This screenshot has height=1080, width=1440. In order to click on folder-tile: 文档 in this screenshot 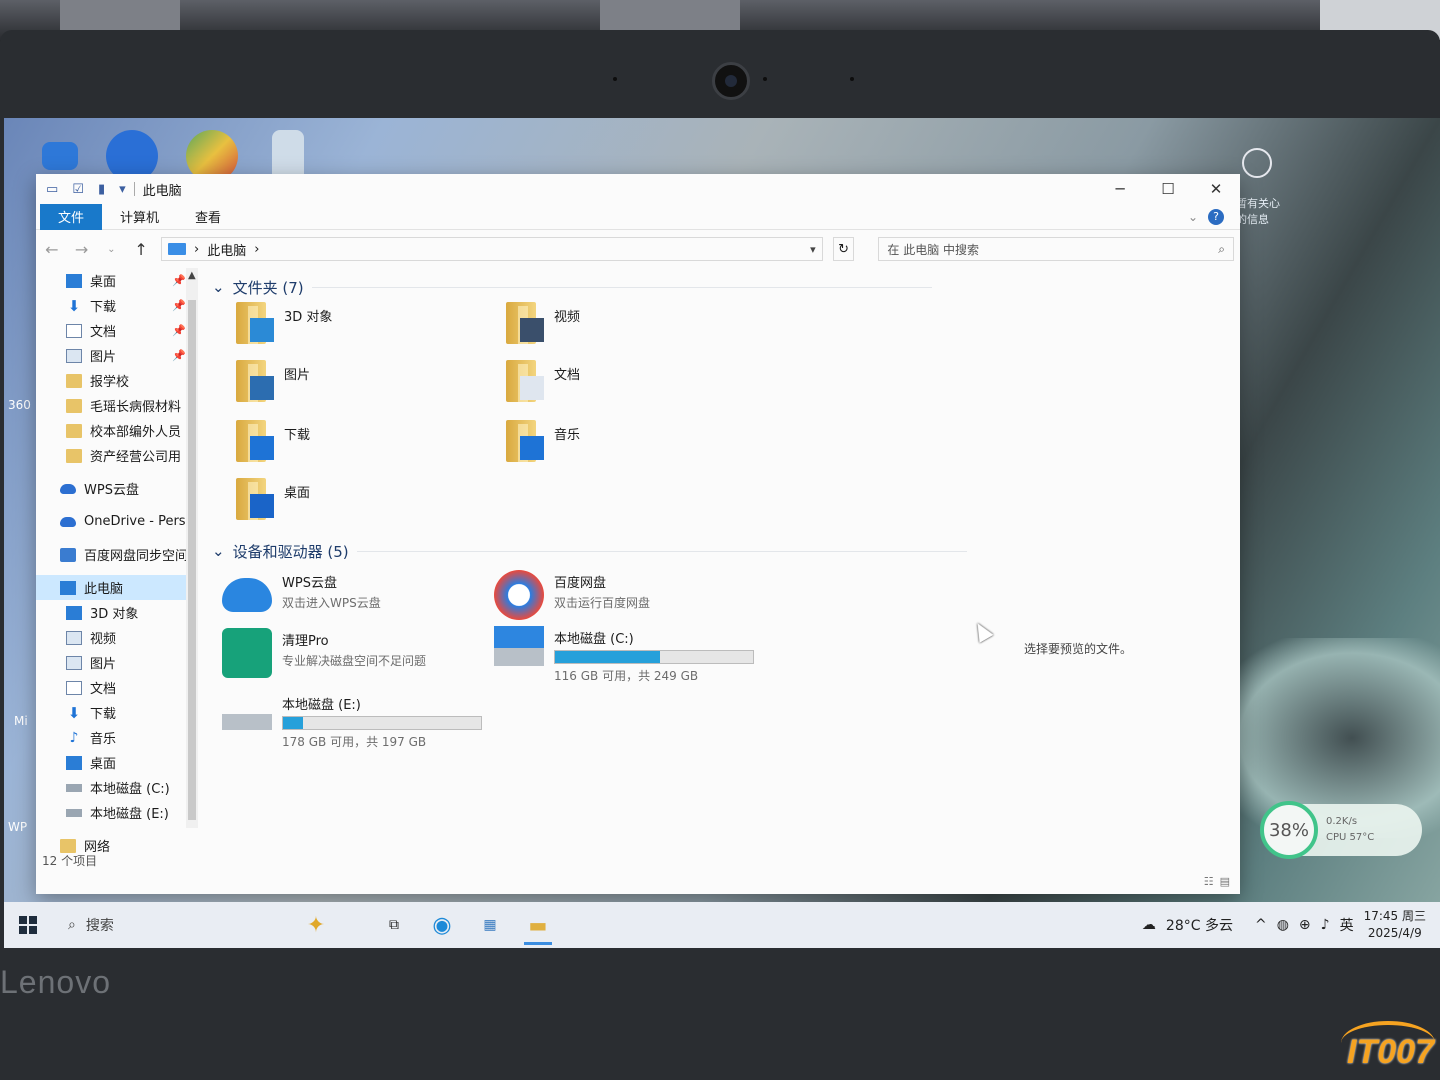, I will do `click(632, 386)`.